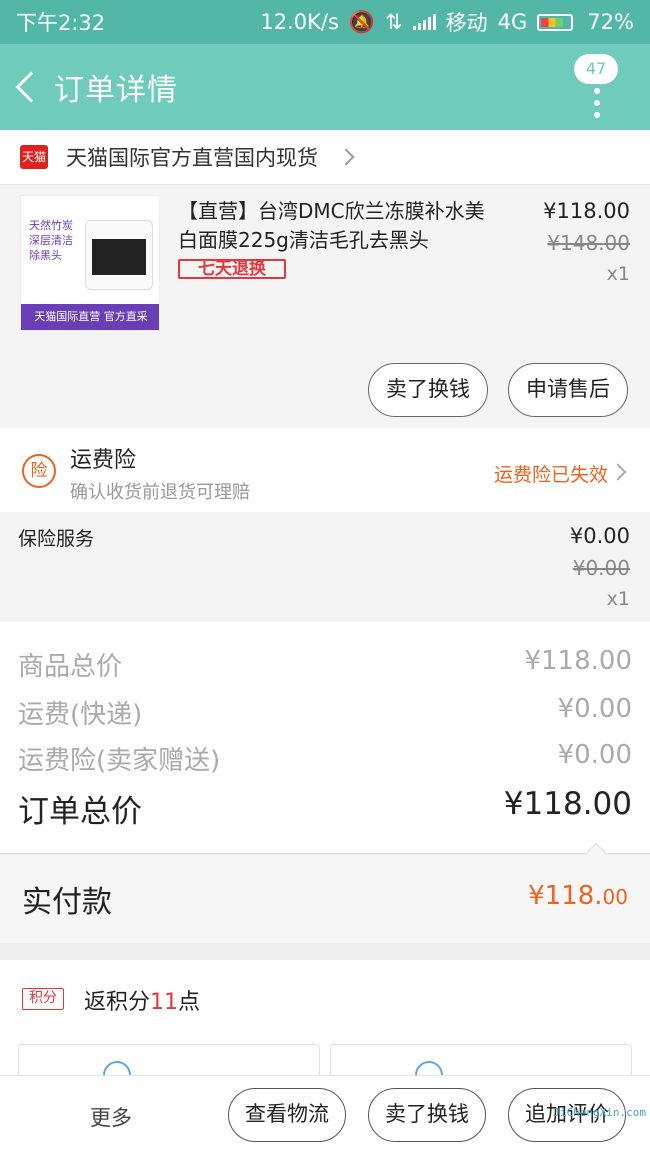  What do you see at coordinates (325, 808) in the screenshot?
I see `order-total-line: 订单总价 ¥118.00` at bounding box center [325, 808].